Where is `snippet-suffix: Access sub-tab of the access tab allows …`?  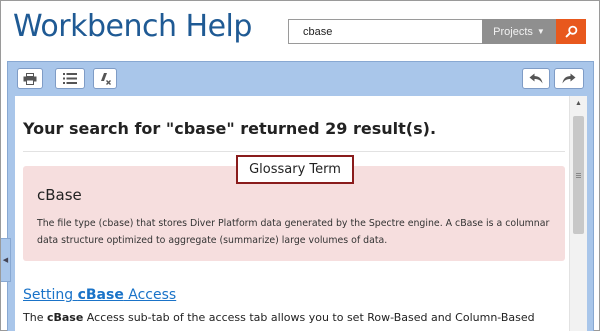
snippet-suffix: Access sub-tab of the access tab allows … is located at coordinates (309, 317).